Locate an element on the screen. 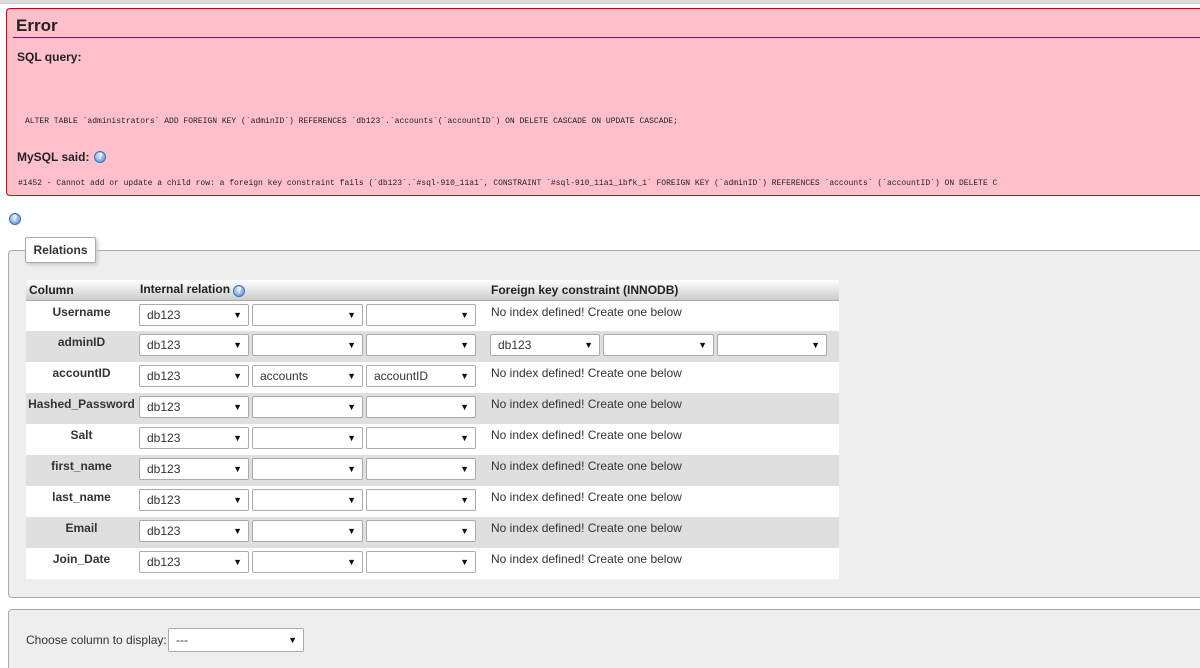  fk-constraint-cell: db123 ▼ ▼ ▼ is located at coordinates (663, 346).